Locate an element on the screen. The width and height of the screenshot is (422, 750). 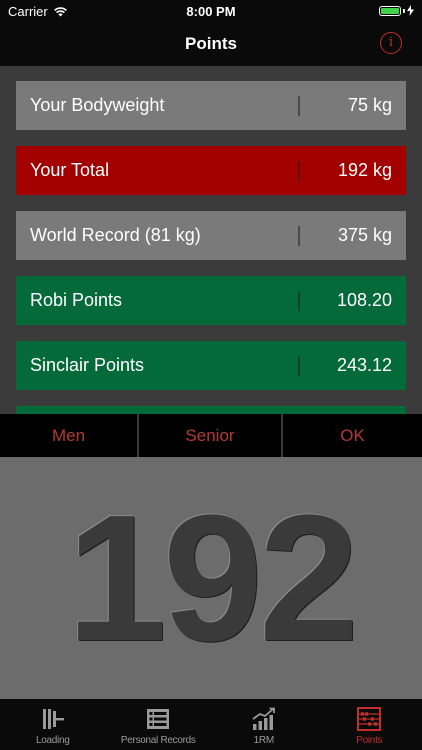
picker-toolbar: Men Senior OK is located at coordinates (211, 435).